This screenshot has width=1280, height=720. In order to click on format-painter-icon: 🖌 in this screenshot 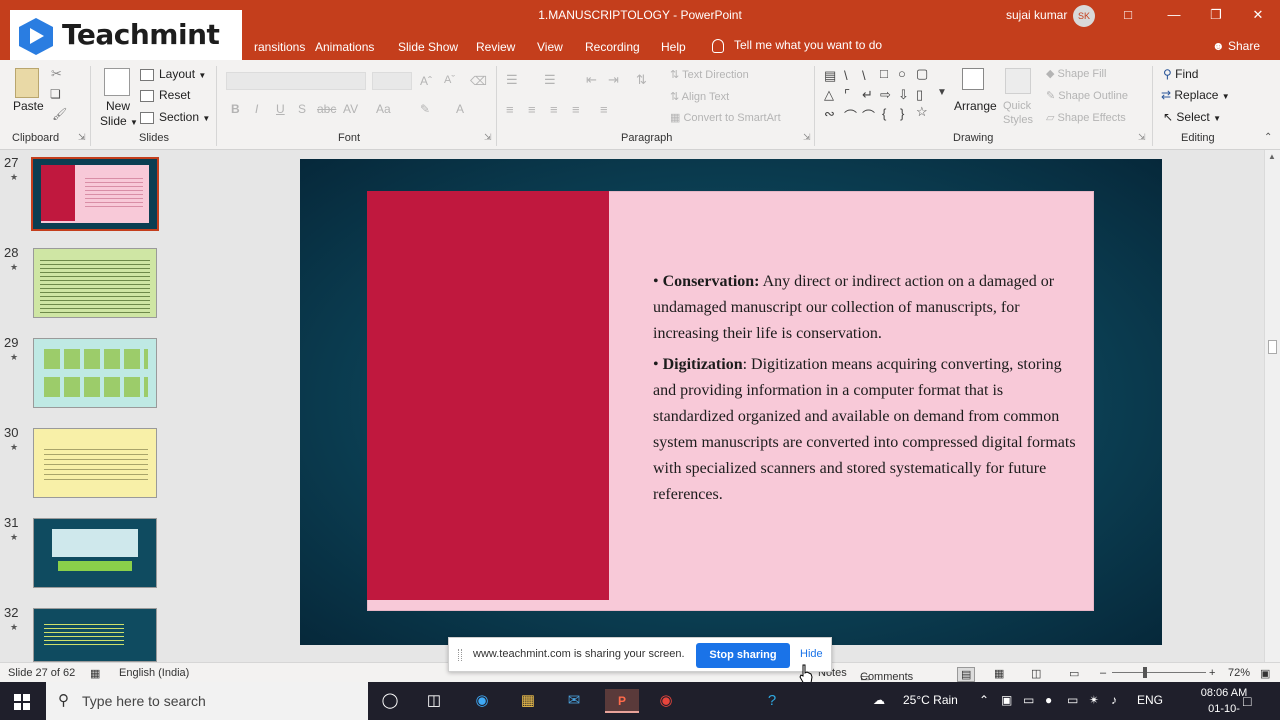, I will do `click(59, 114)`.